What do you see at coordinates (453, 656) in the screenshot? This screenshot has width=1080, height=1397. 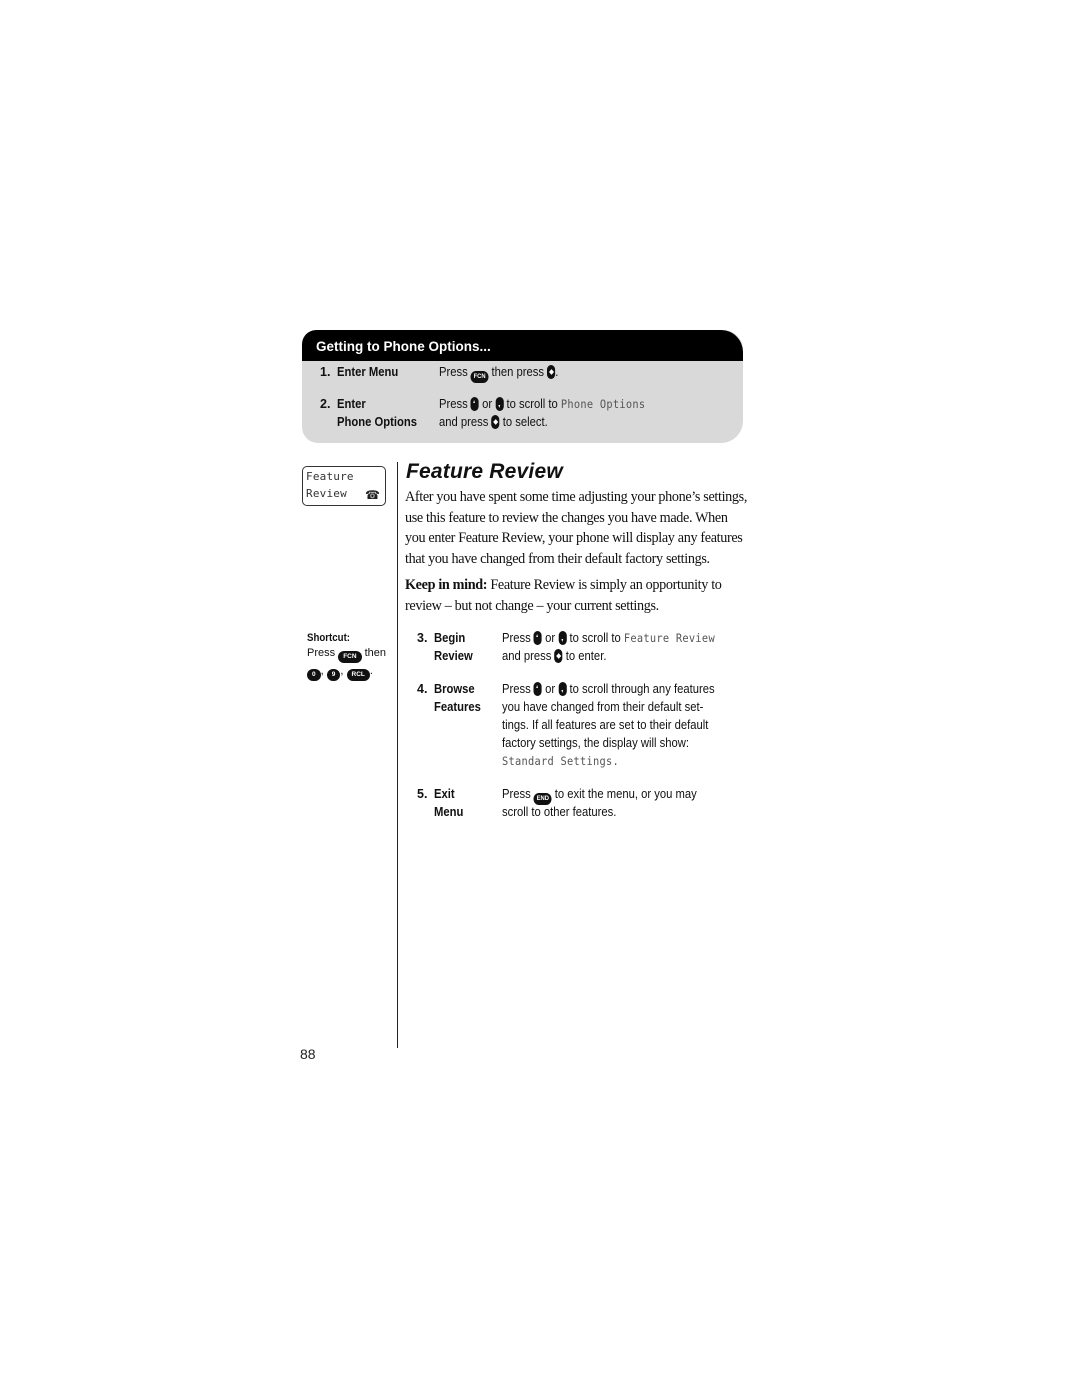 I see `step-label-line2: Review` at bounding box center [453, 656].